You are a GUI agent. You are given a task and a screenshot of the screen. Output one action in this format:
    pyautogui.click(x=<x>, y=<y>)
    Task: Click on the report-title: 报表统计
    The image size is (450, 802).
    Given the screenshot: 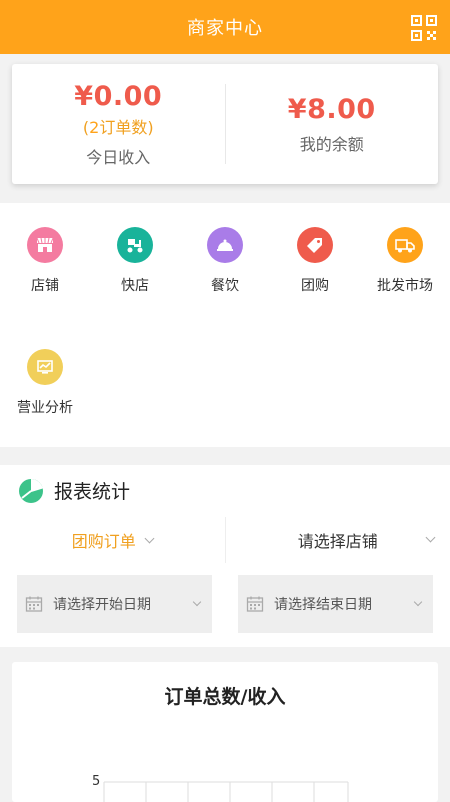 What is the action you would take?
    pyautogui.click(x=92, y=490)
    